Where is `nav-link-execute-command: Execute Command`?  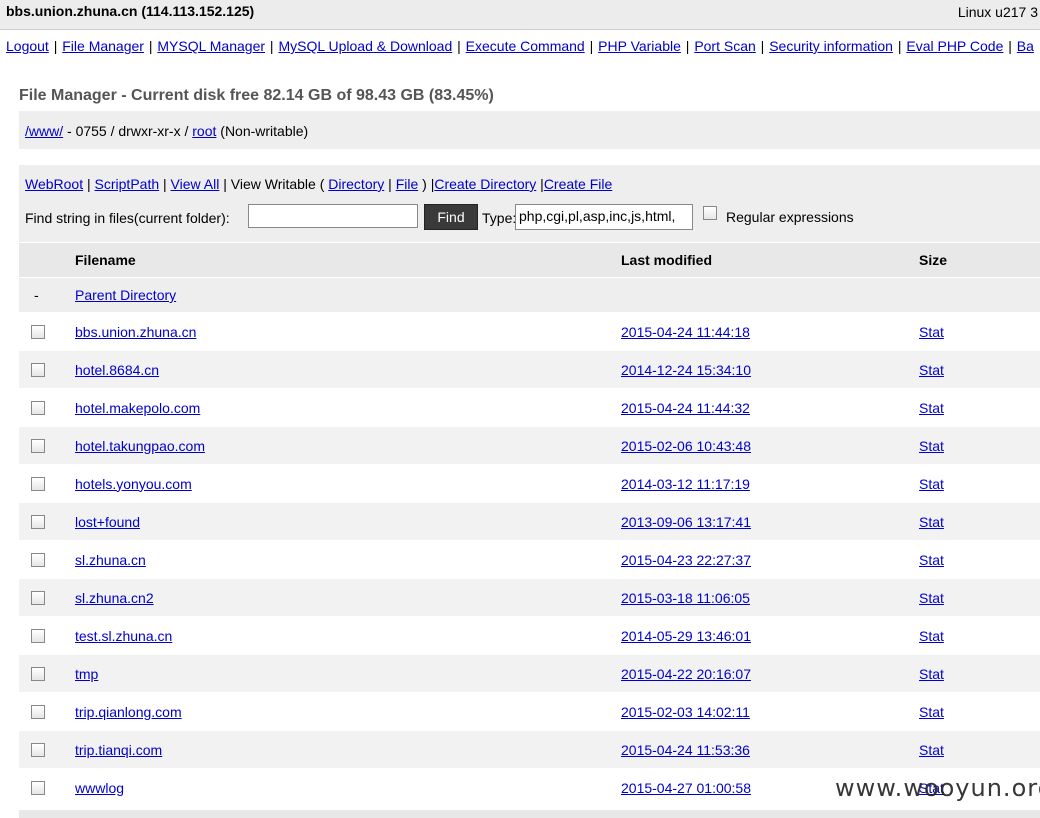 nav-link-execute-command: Execute Command is located at coordinates (525, 46).